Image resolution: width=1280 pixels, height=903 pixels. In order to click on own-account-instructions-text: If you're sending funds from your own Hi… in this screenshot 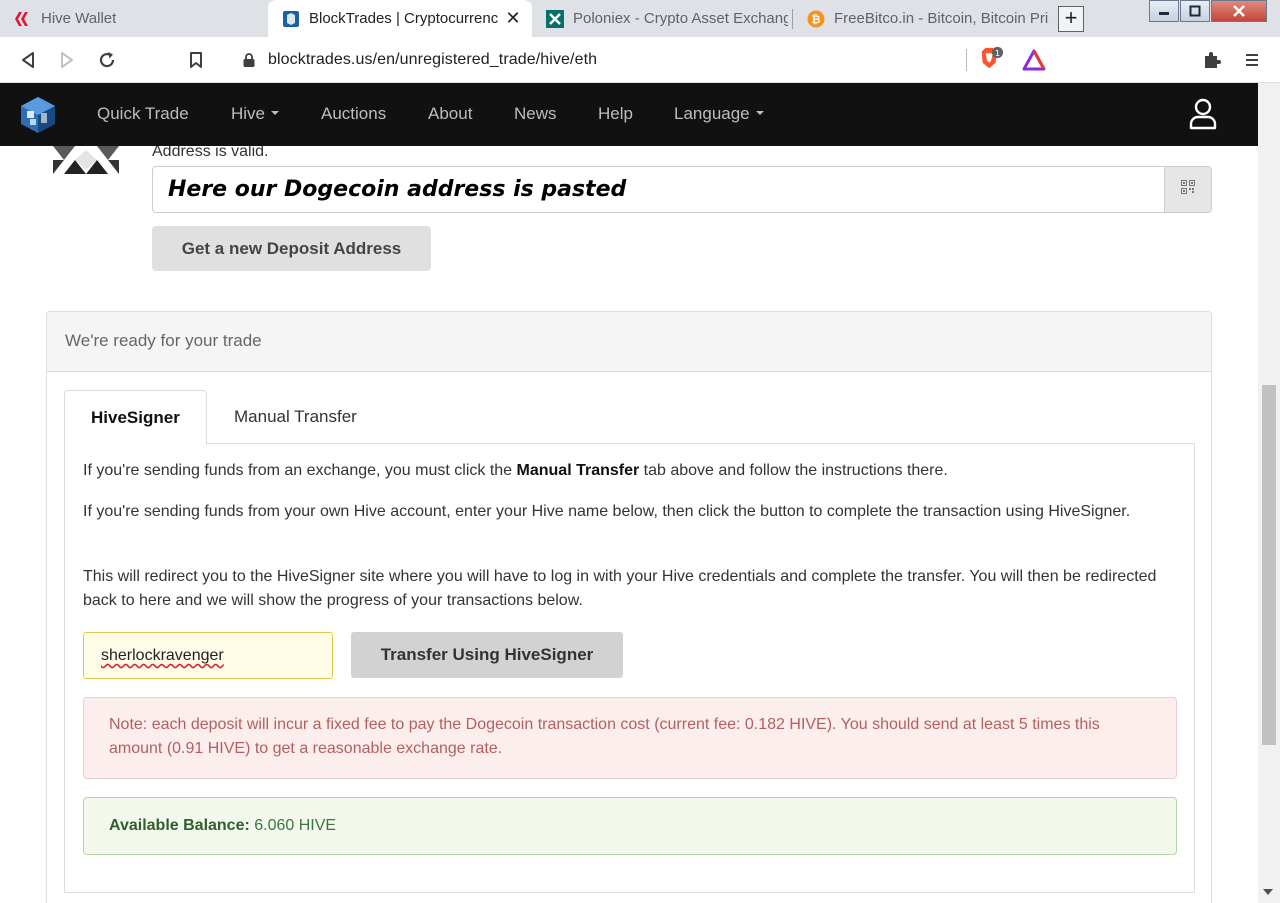, I will do `click(607, 511)`.